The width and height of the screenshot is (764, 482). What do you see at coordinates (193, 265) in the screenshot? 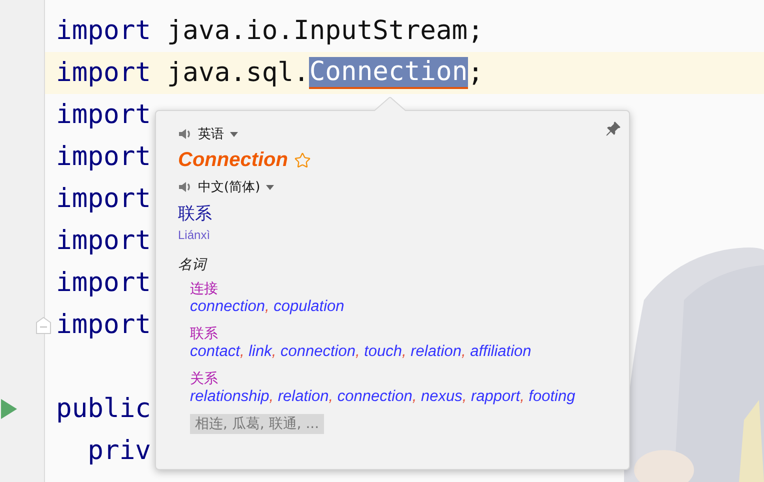
I see `part-of-speech: 名词` at bounding box center [193, 265].